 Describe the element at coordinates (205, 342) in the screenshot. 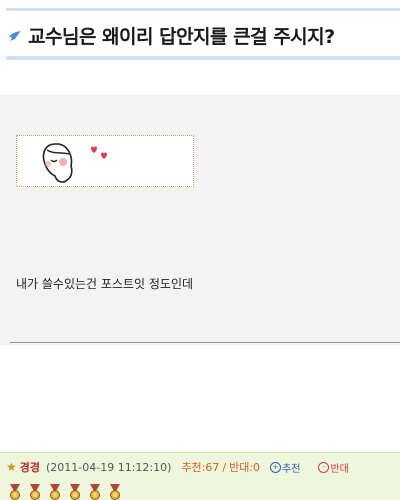

I see `content-divider` at that location.